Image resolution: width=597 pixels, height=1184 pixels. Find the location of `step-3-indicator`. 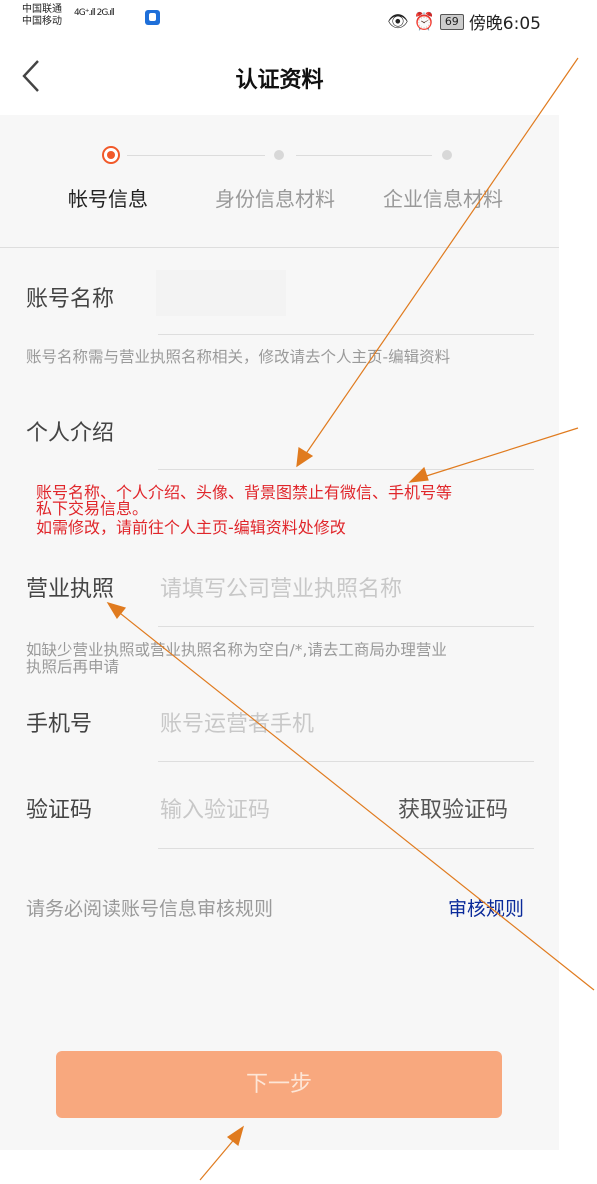

step-3-indicator is located at coordinates (447, 155).